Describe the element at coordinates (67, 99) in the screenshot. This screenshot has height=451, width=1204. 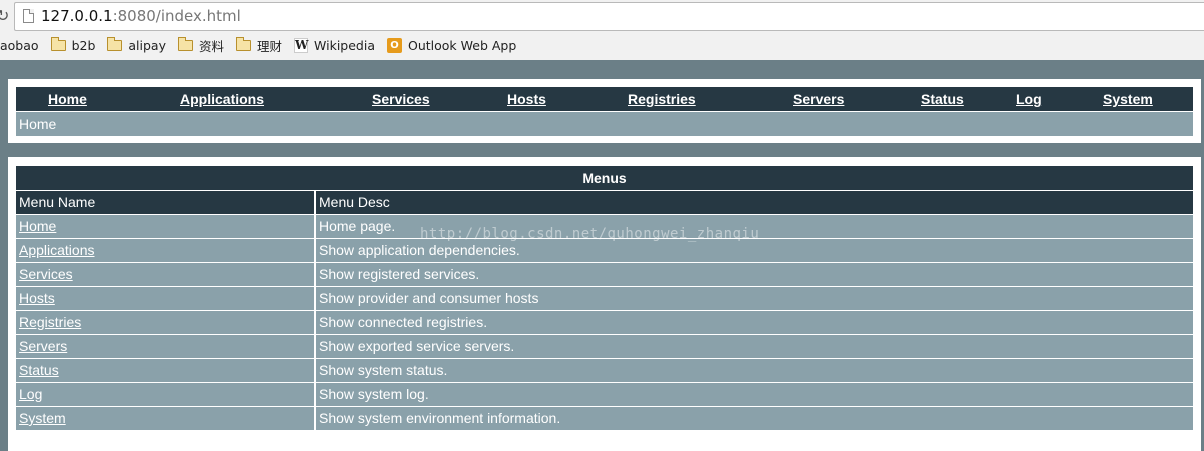
I see `nav-link-home: Home` at that location.